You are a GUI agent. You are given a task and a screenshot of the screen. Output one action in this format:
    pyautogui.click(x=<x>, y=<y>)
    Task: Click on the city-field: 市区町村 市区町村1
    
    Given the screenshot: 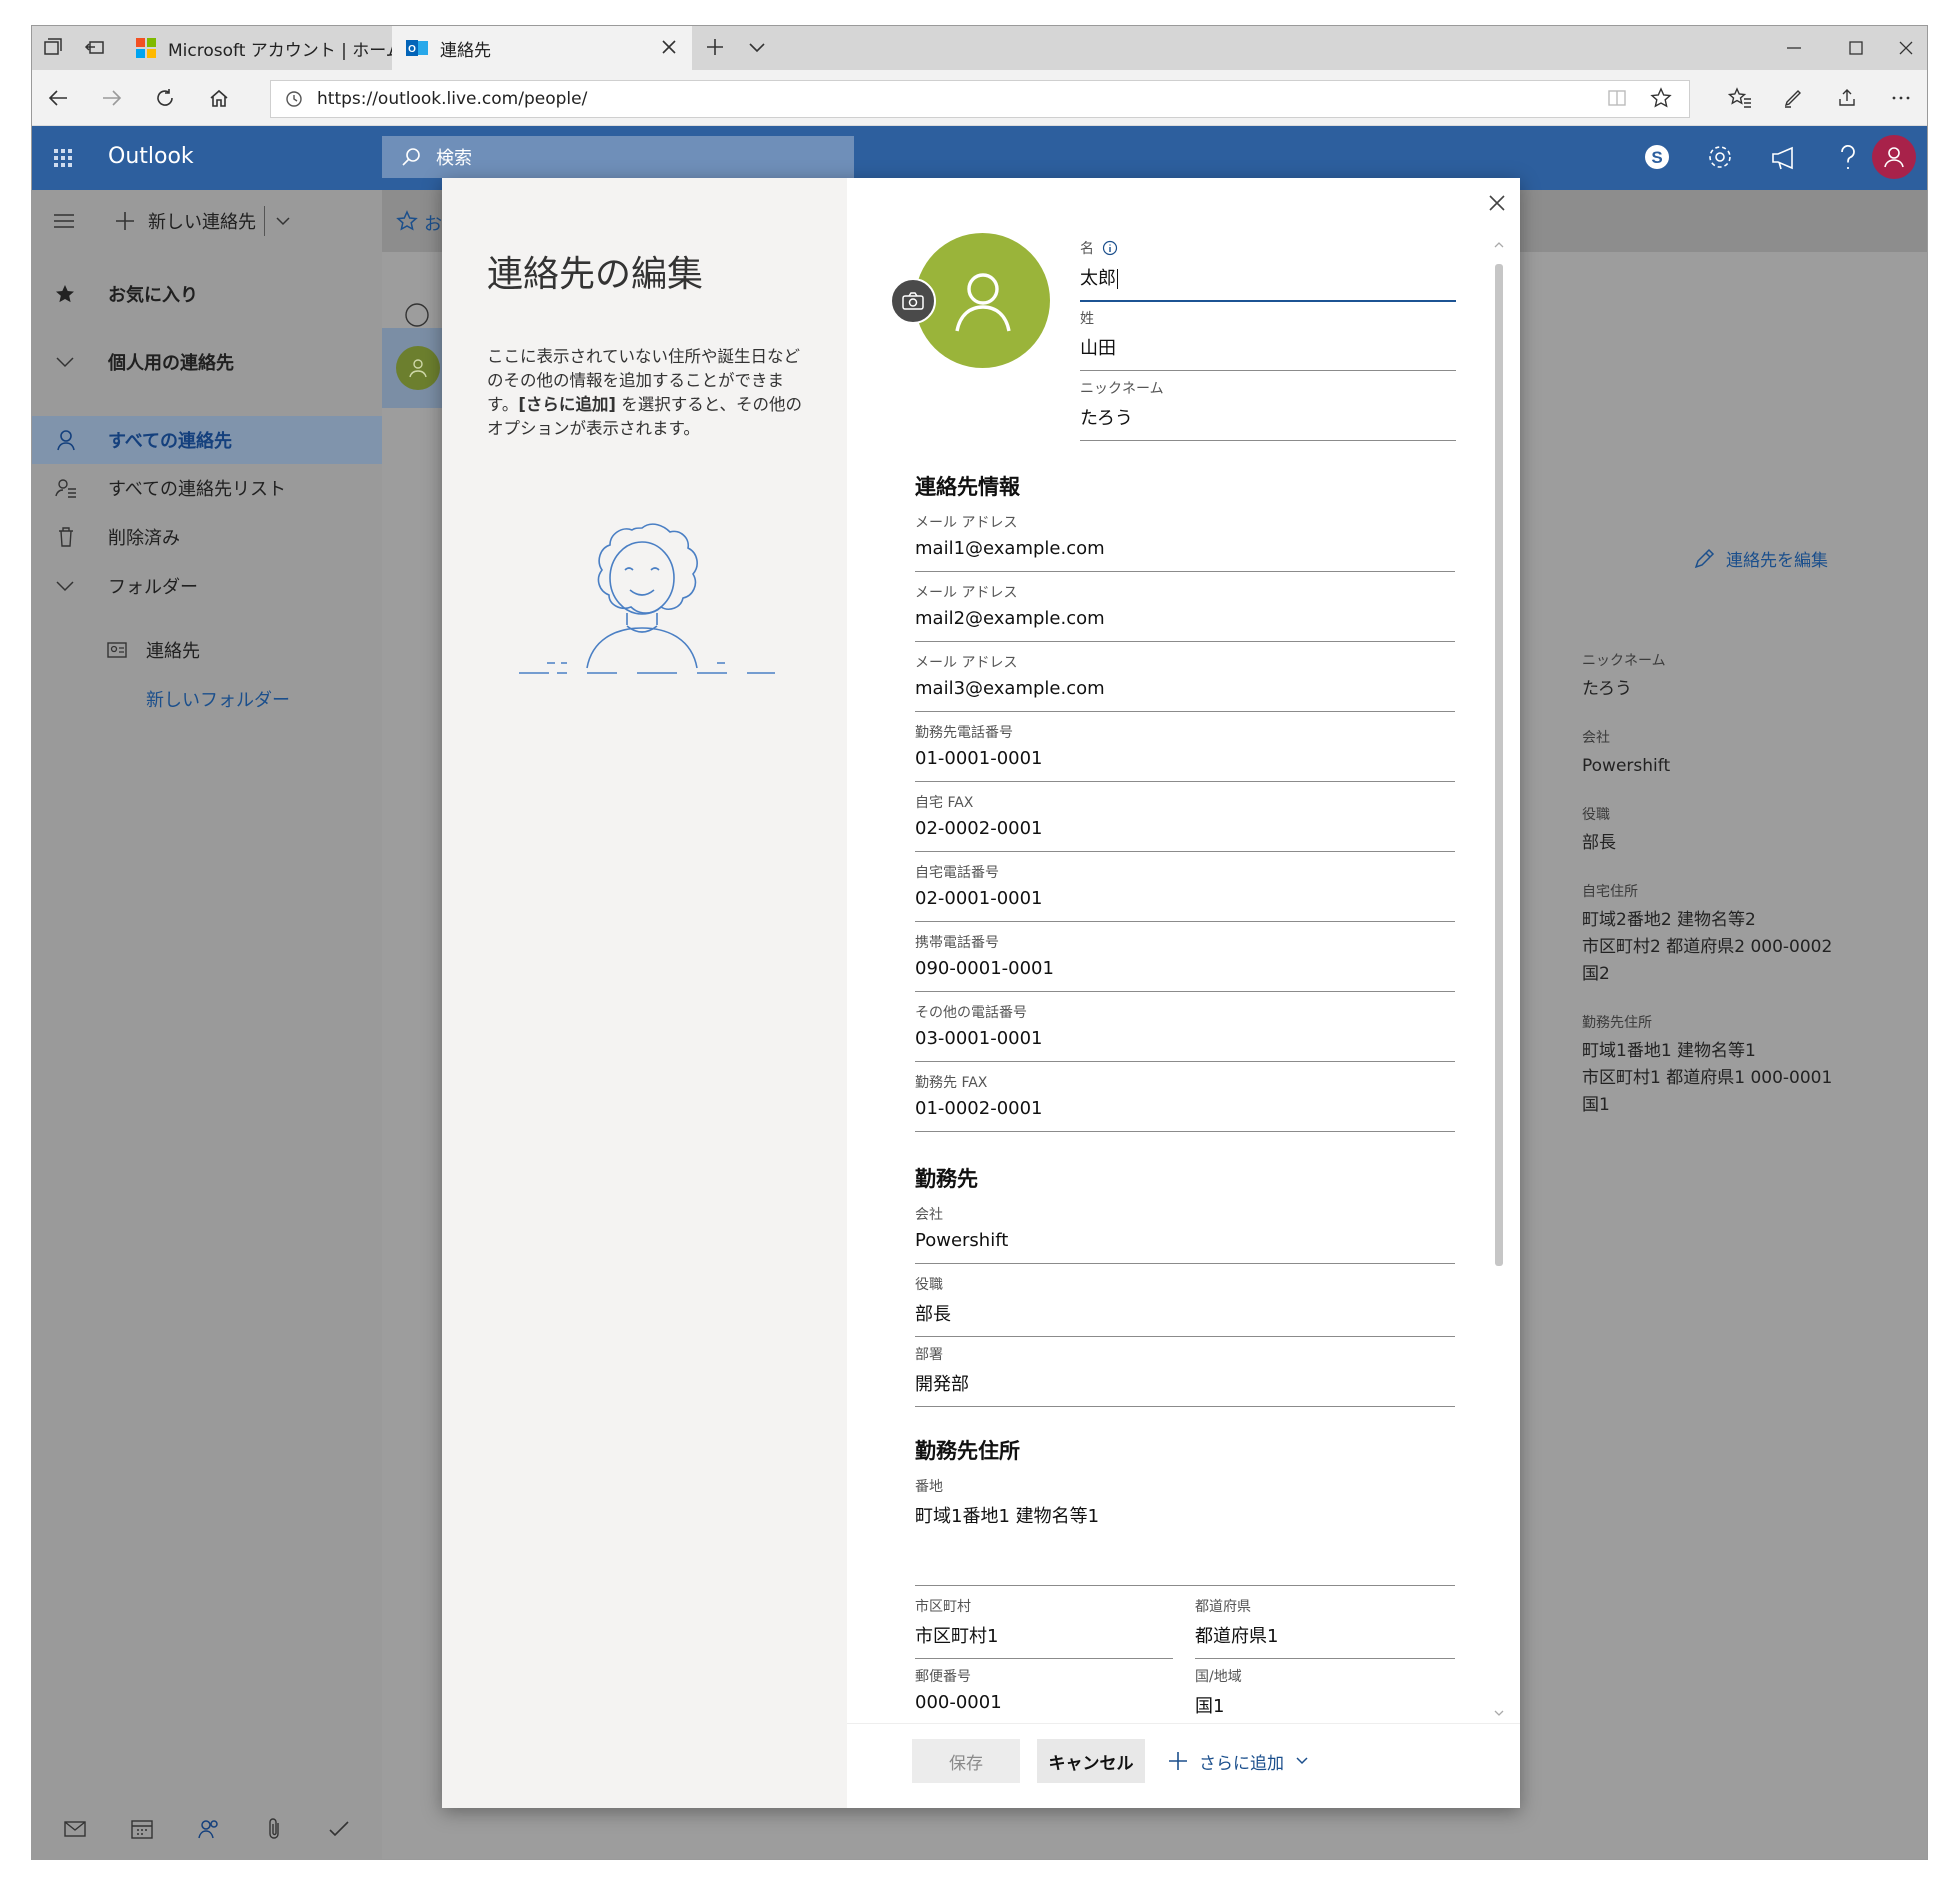 What is the action you would take?
    pyautogui.click(x=1044, y=1627)
    